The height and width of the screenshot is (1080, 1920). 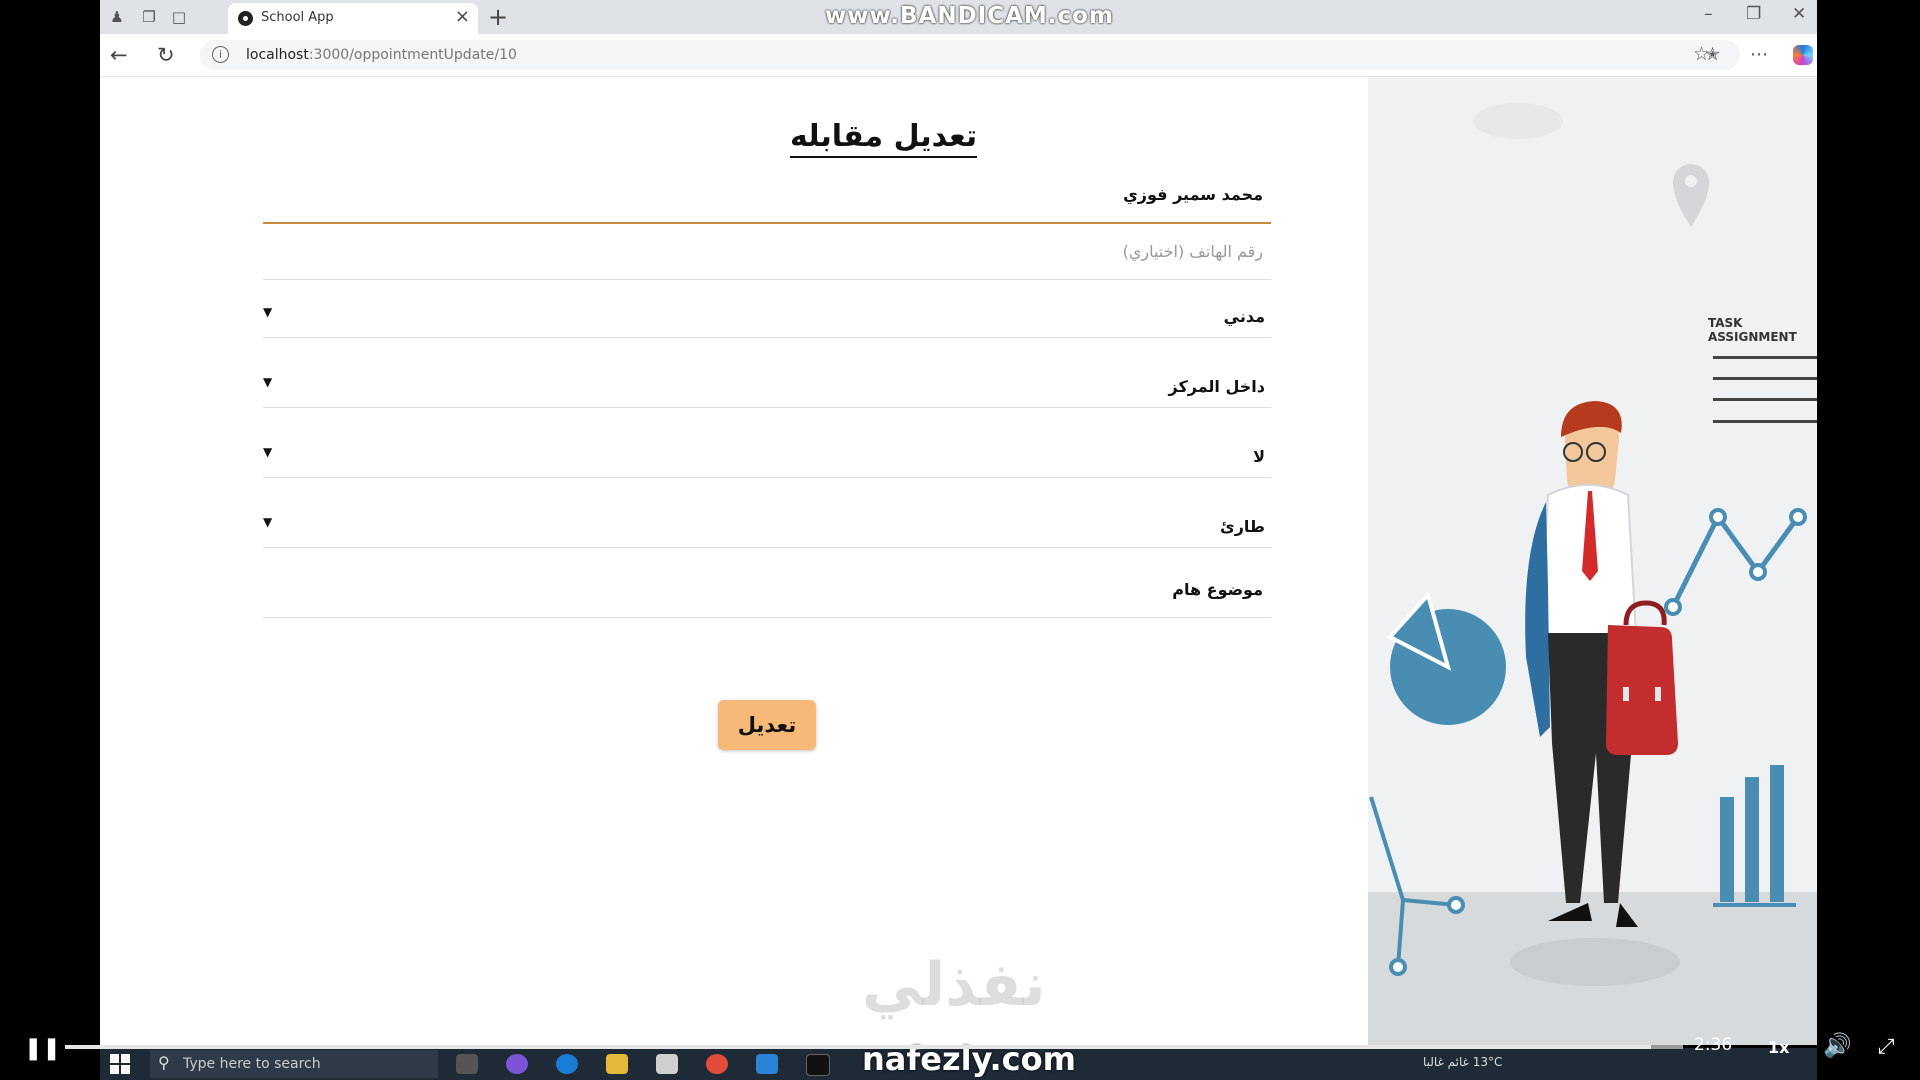 What do you see at coordinates (667, 1064) in the screenshot?
I see `store-icon` at bounding box center [667, 1064].